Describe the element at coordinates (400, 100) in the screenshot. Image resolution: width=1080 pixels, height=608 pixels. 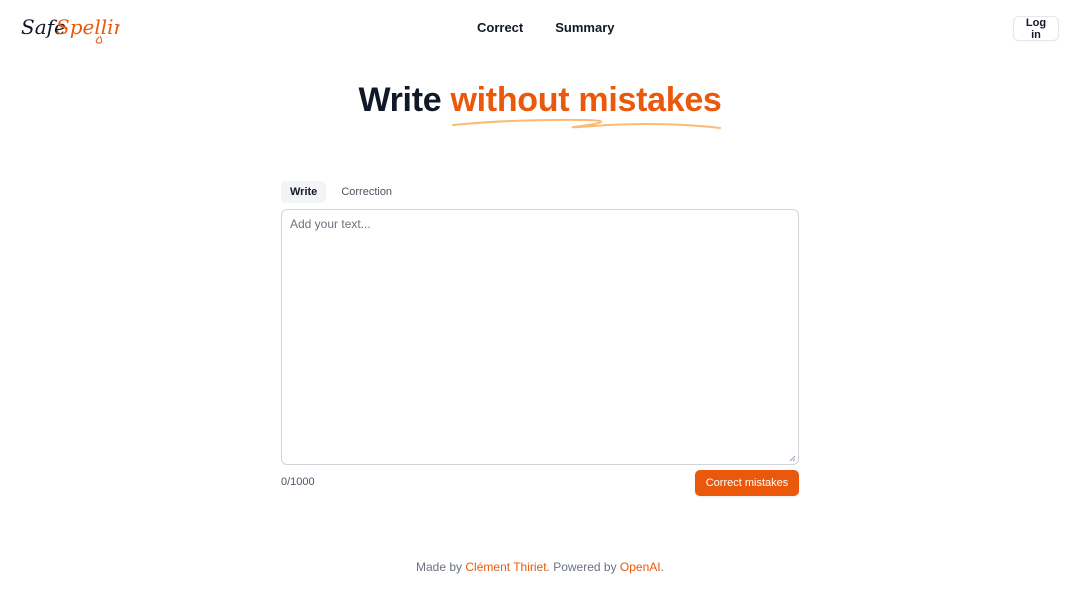
I see `title-plain: Write` at that location.